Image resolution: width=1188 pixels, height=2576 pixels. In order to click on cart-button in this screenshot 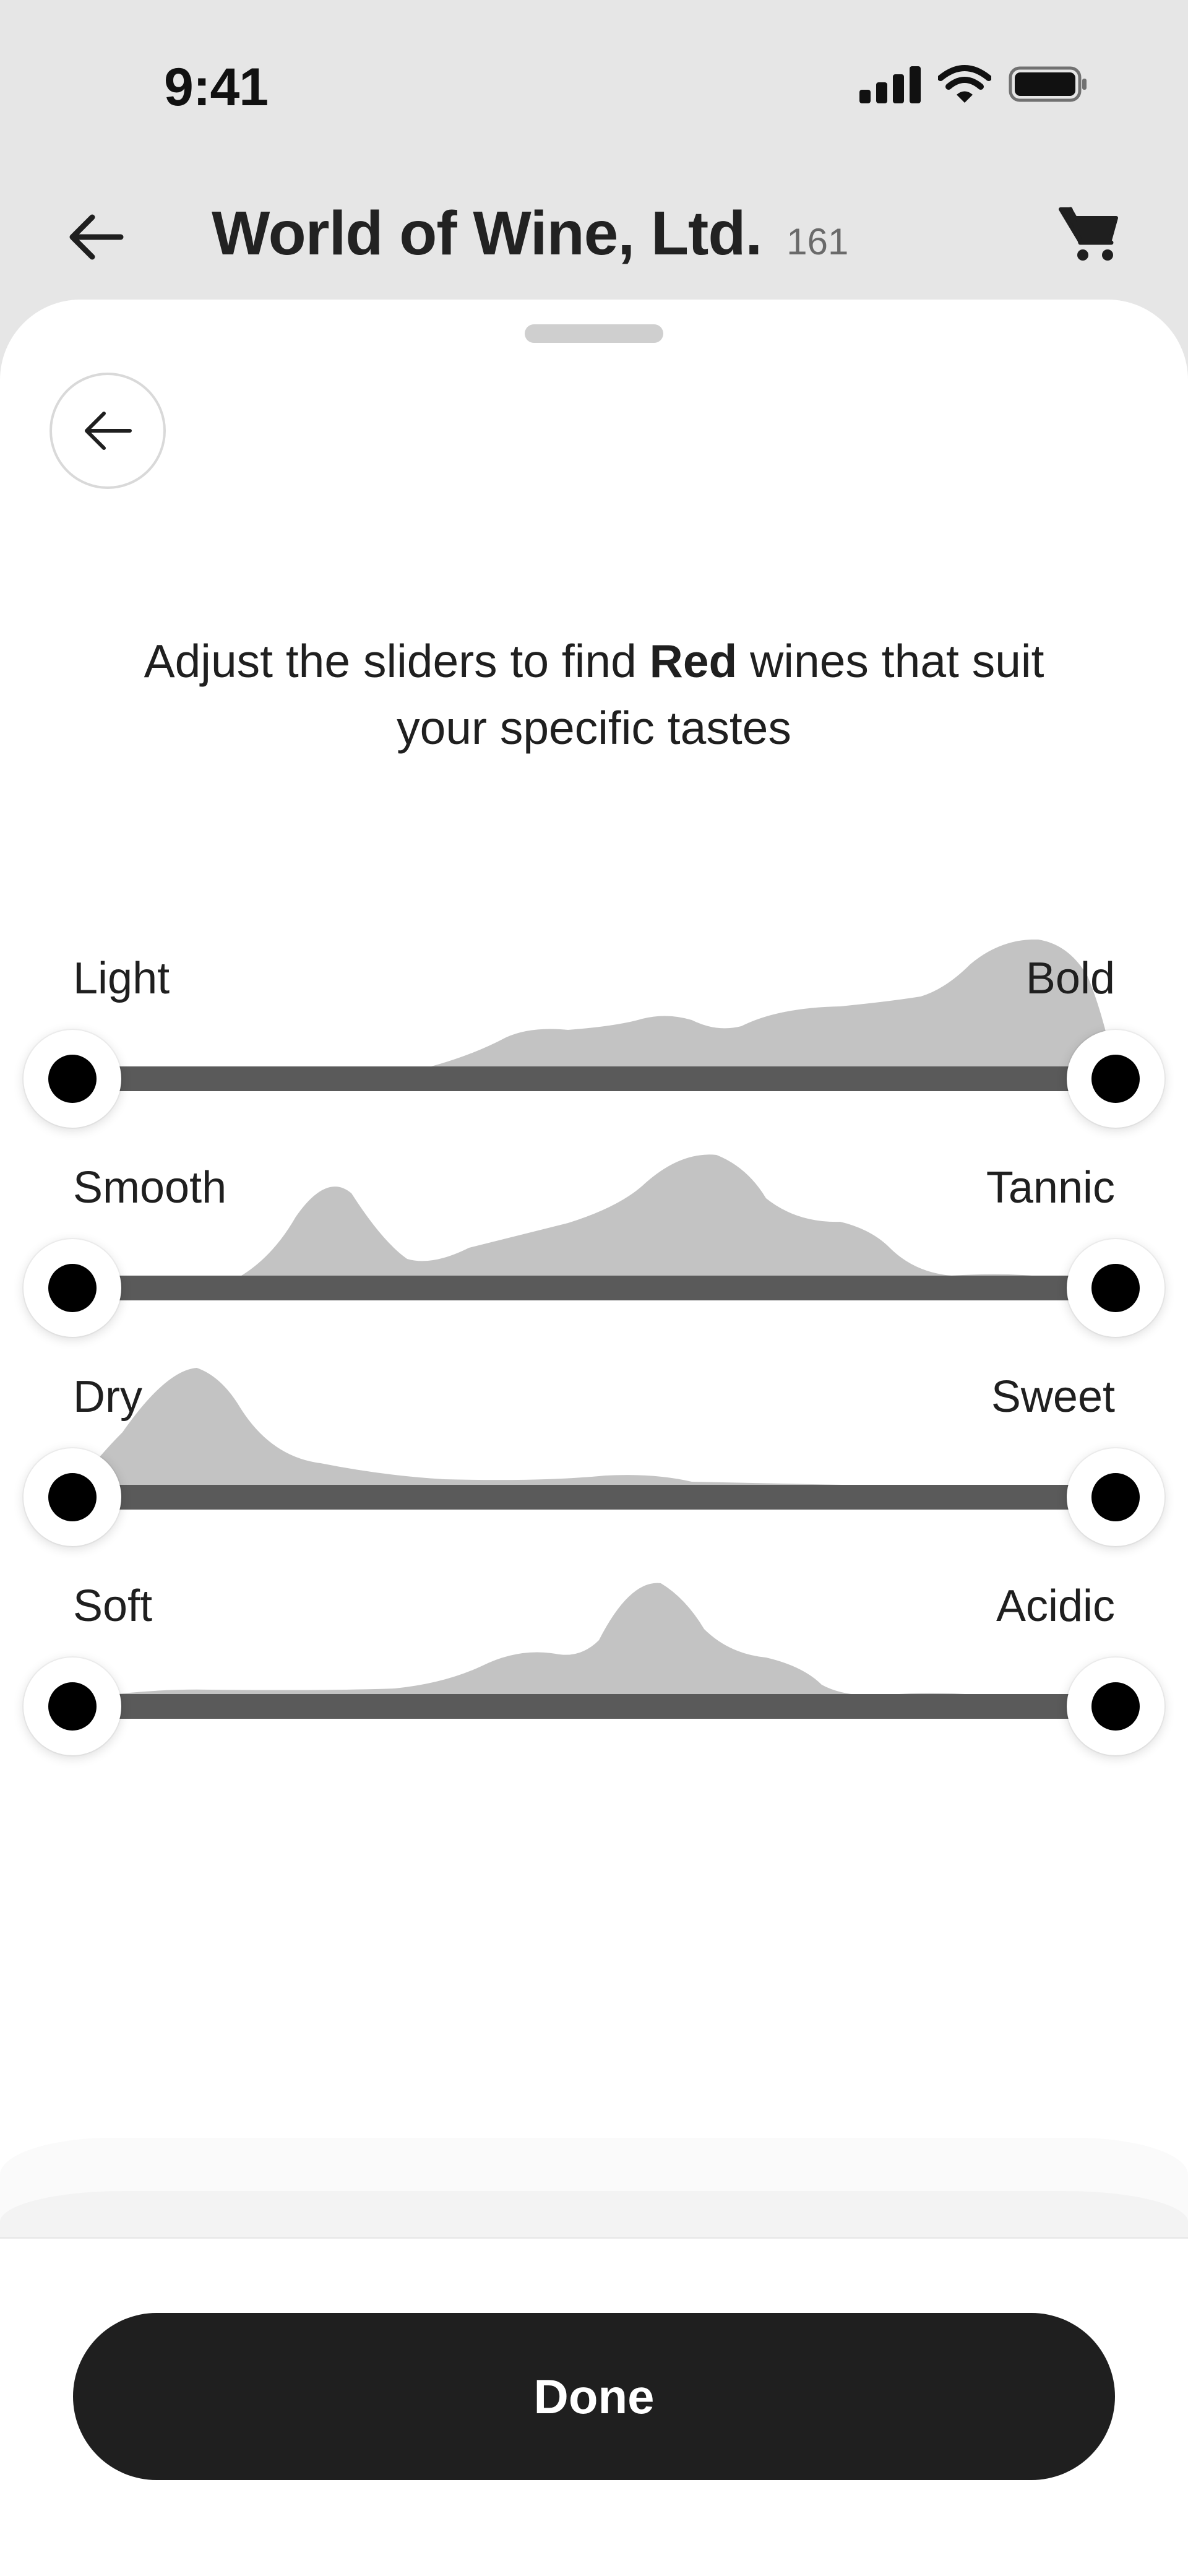, I will do `click(1089, 234)`.